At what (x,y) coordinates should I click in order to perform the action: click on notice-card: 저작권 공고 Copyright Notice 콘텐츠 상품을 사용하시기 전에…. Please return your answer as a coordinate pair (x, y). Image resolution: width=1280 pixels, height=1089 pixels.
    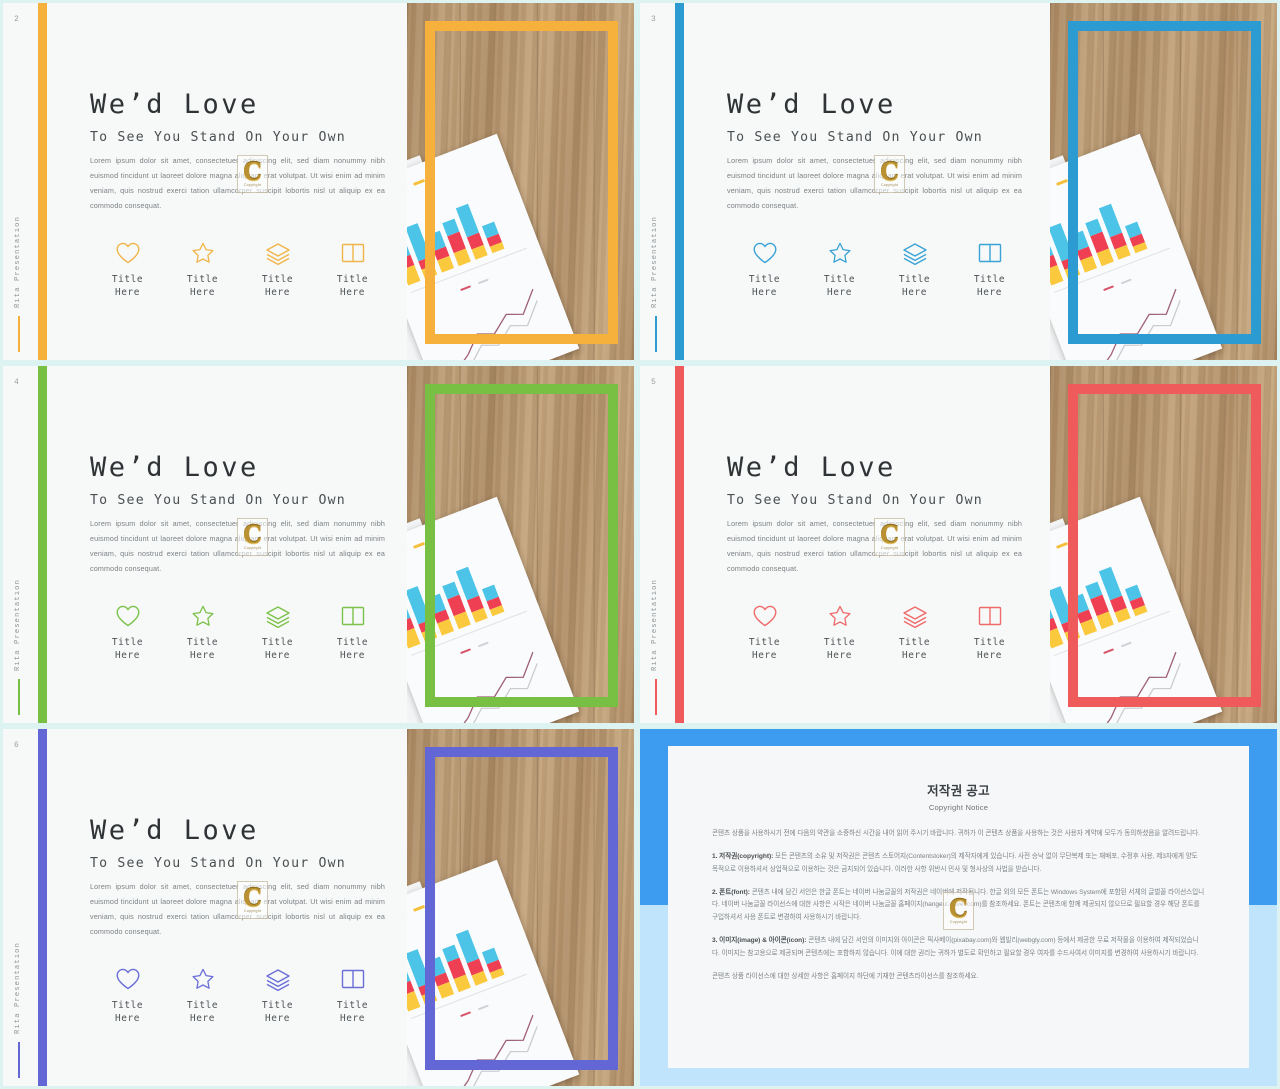
    Looking at the image, I should click on (958, 907).